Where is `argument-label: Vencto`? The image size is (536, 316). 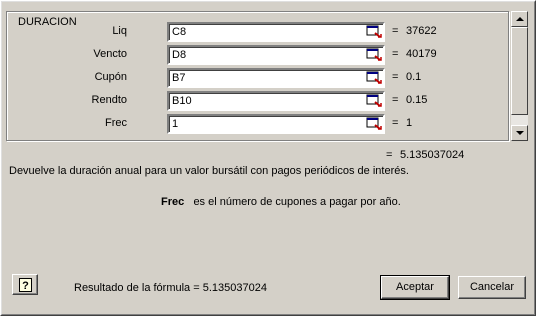 argument-label: Vencto is located at coordinates (110, 54).